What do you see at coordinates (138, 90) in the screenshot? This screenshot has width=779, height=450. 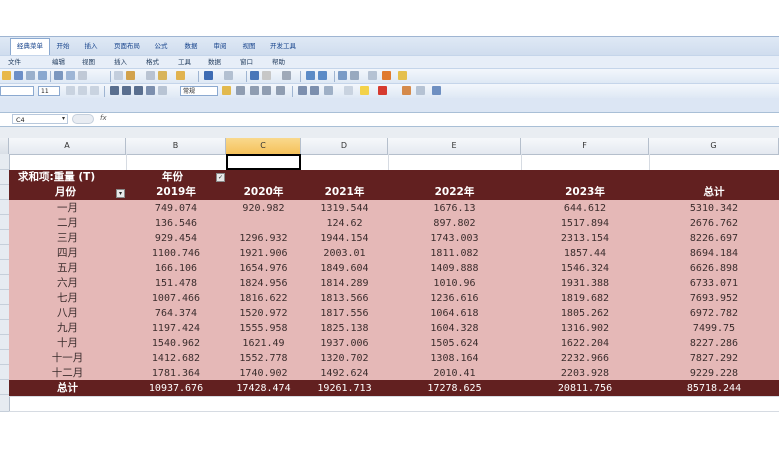 I see `align-right-icon` at bounding box center [138, 90].